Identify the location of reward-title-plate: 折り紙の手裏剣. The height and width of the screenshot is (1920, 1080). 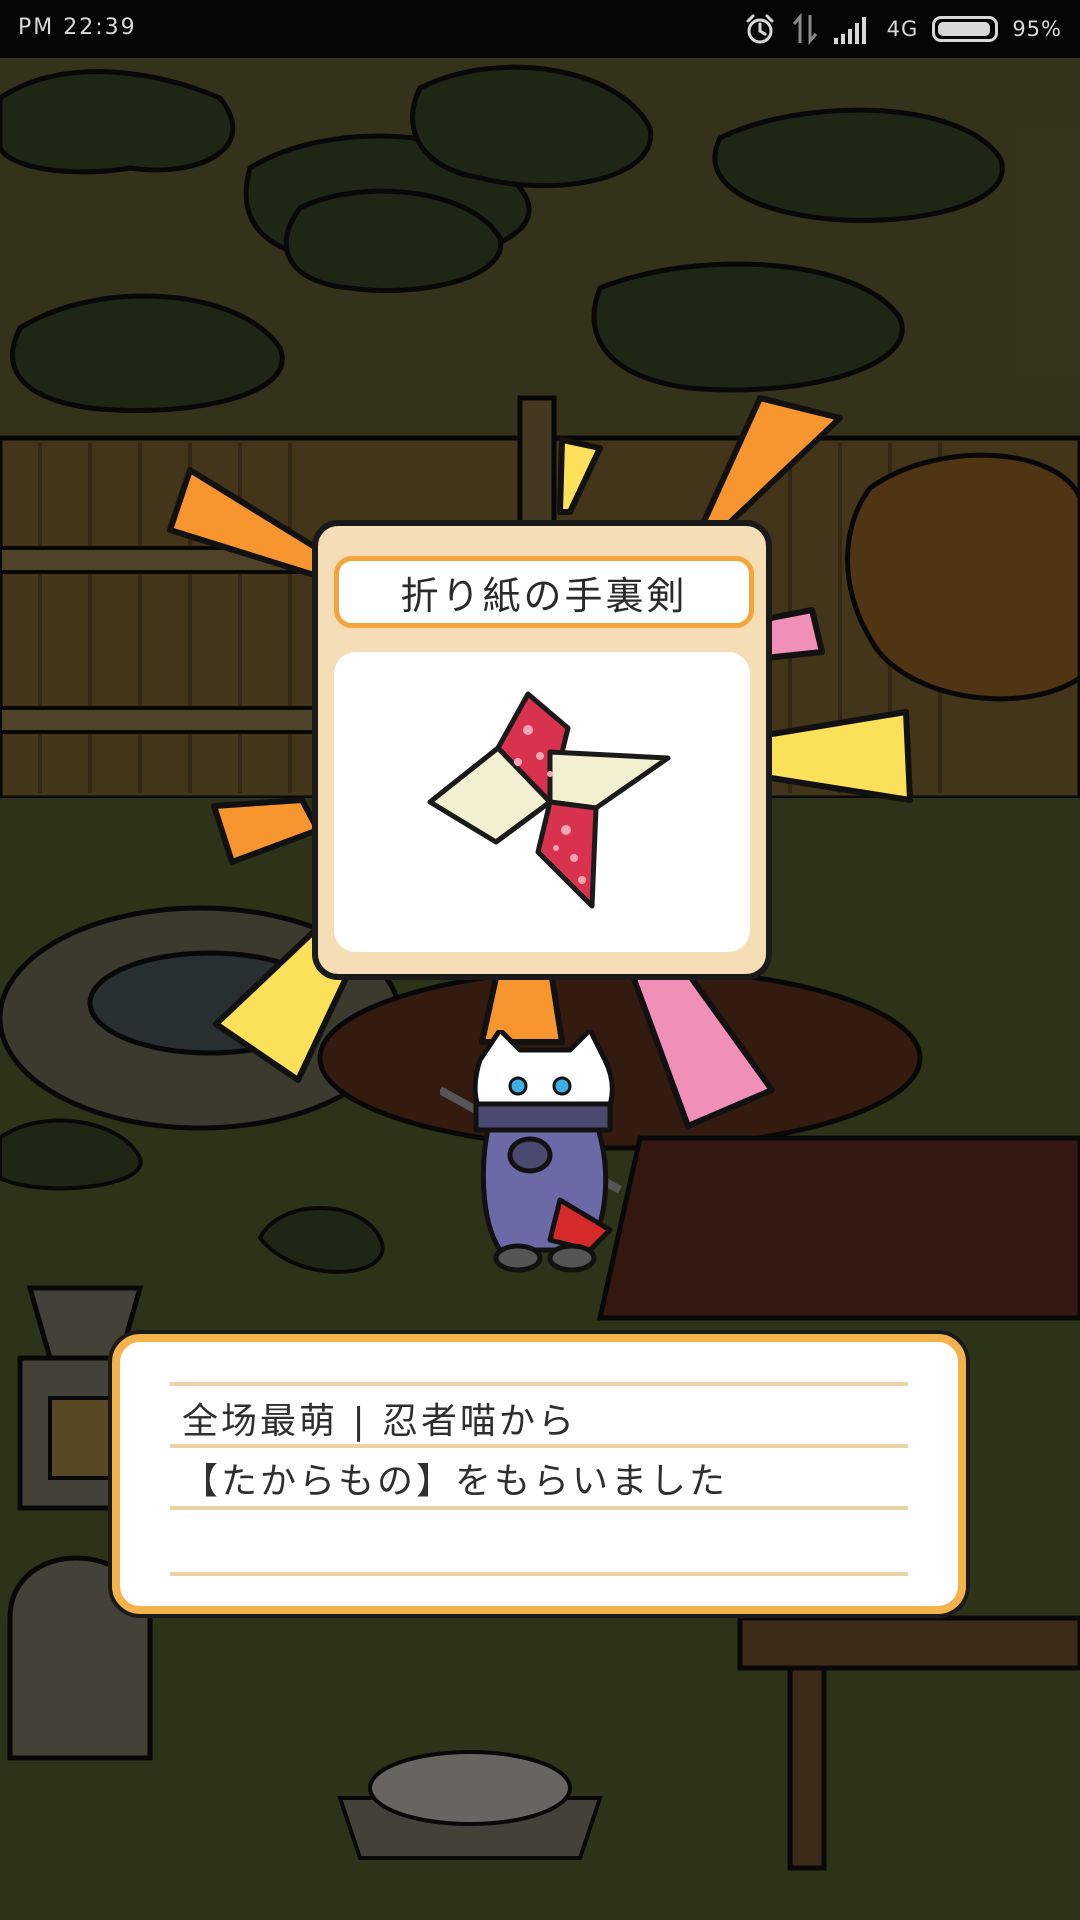
(544, 592).